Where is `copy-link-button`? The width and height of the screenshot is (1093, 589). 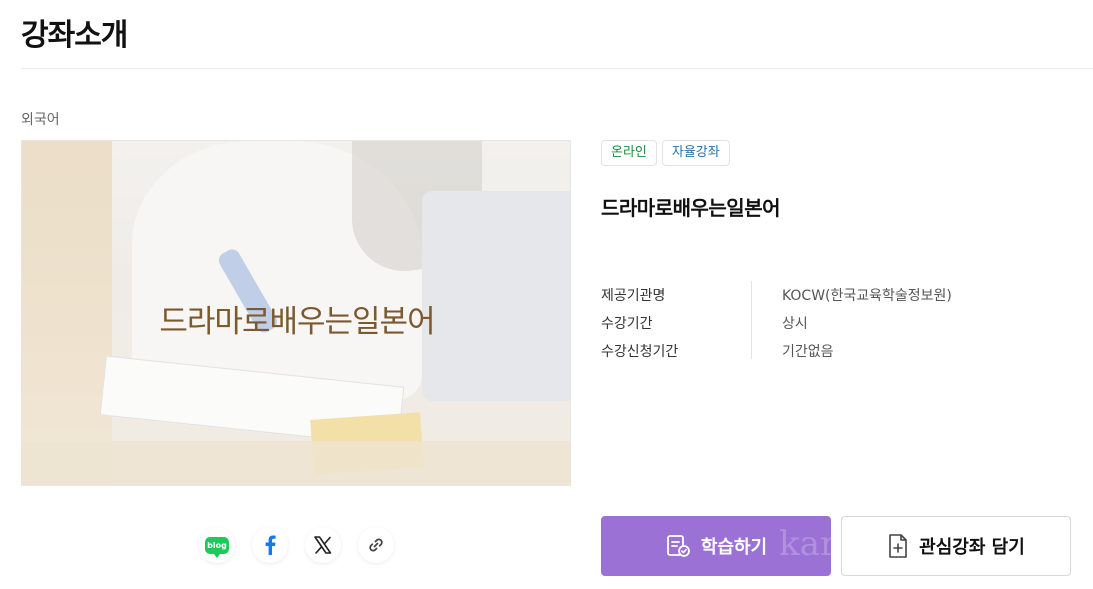 copy-link-button is located at coordinates (376, 545).